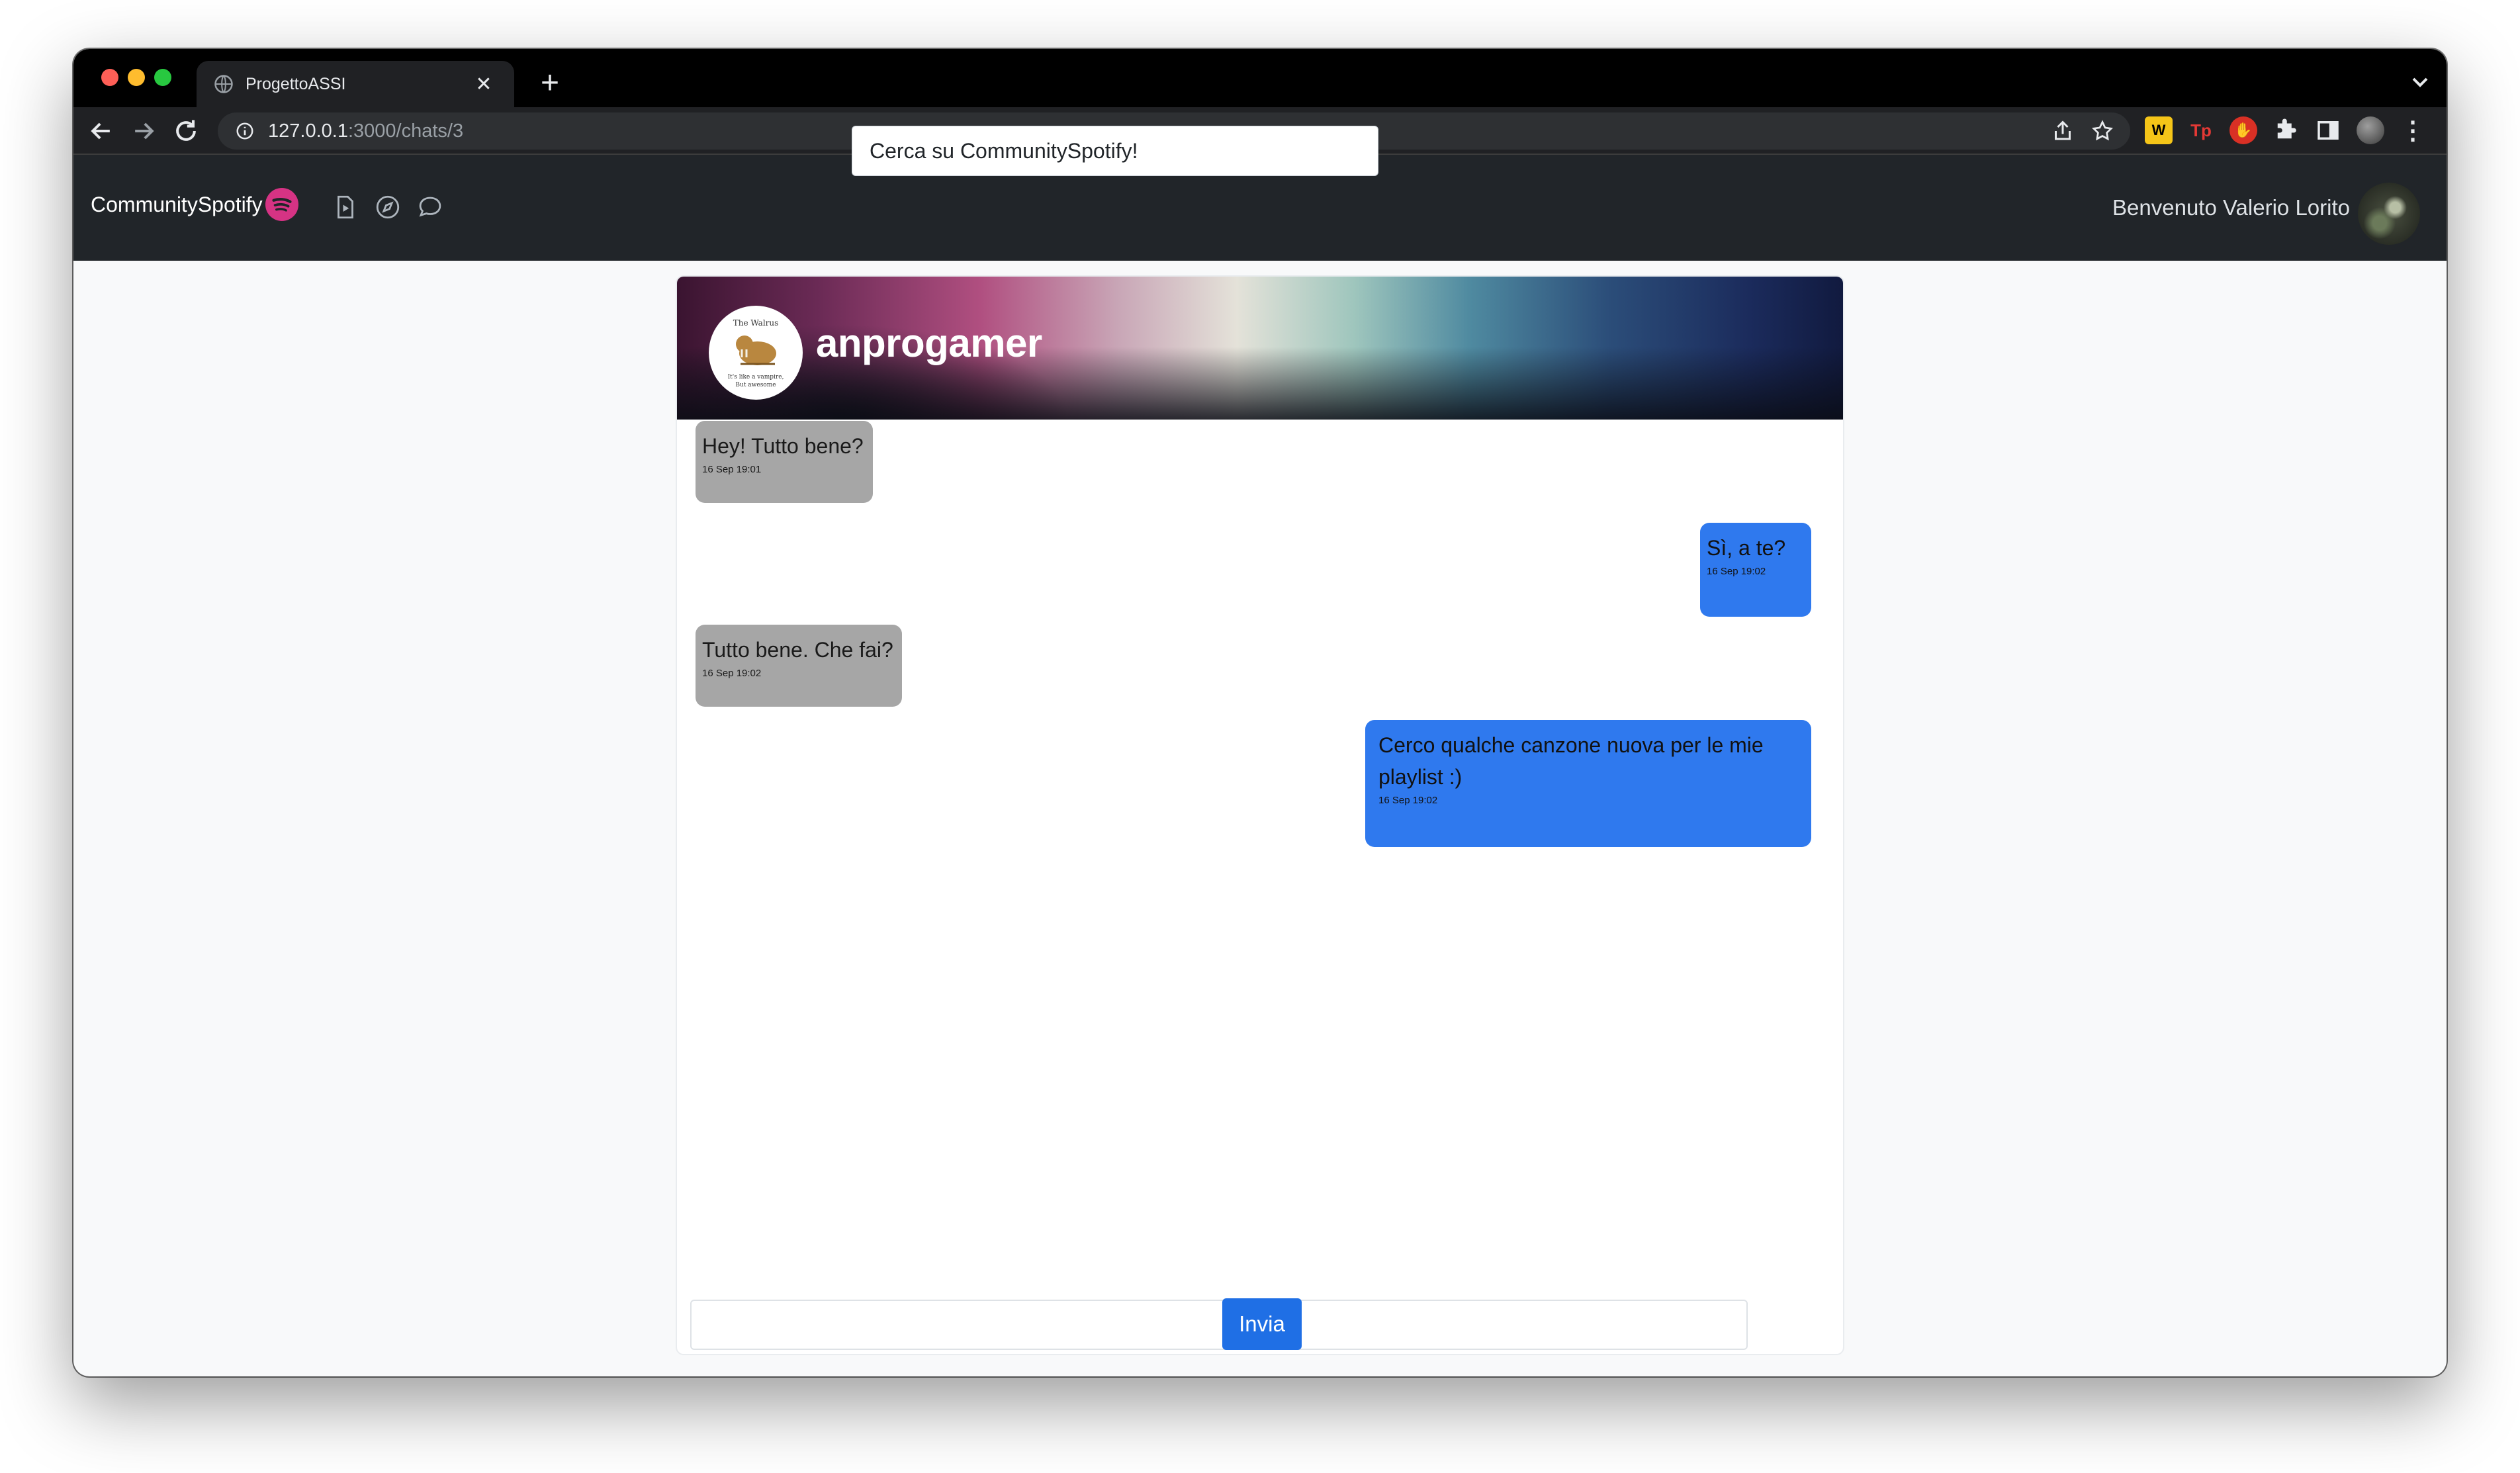 This screenshot has width=2520, height=1473. Describe the element at coordinates (2370, 130) in the screenshot. I see `profile-avatar-icon` at that location.